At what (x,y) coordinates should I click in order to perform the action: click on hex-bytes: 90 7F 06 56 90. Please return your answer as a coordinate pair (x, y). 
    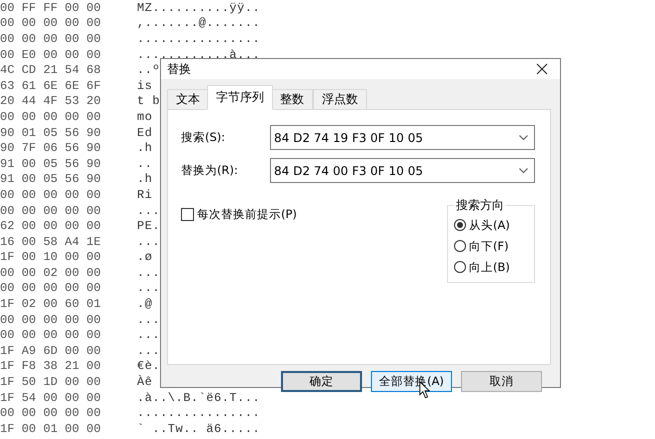
    Looking at the image, I should click on (51, 148).